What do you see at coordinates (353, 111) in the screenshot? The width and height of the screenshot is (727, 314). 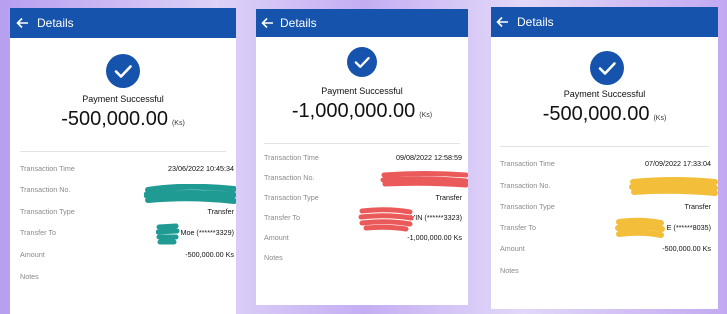 I see `amount-value: -1,000,000.00` at bounding box center [353, 111].